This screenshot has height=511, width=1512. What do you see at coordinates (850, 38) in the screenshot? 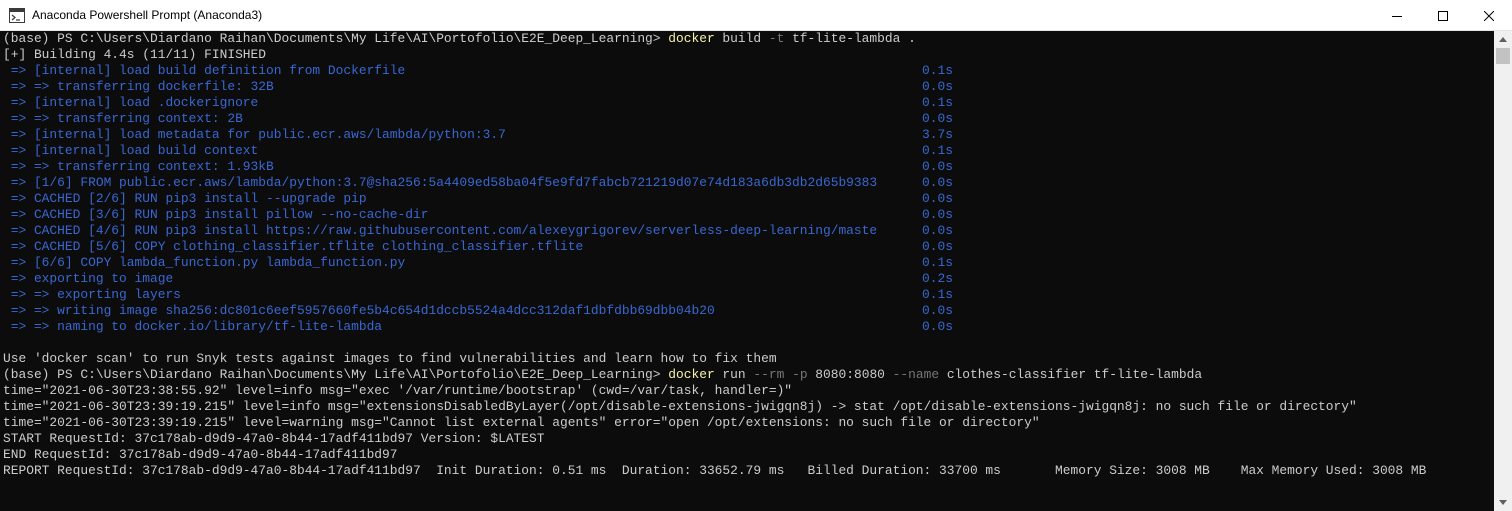
I see `command-args: tf-lite-lambda .` at bounding box center [850, 38].